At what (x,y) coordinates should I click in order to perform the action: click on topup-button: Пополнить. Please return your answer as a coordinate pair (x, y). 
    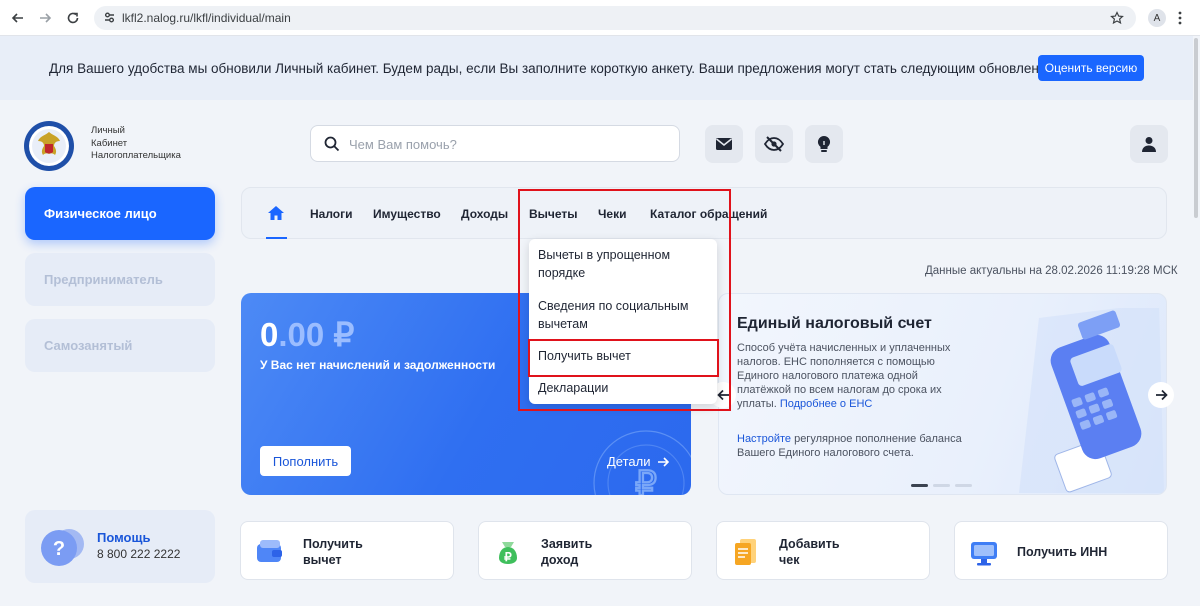
    Looking at the image, I should click on (305, 461).